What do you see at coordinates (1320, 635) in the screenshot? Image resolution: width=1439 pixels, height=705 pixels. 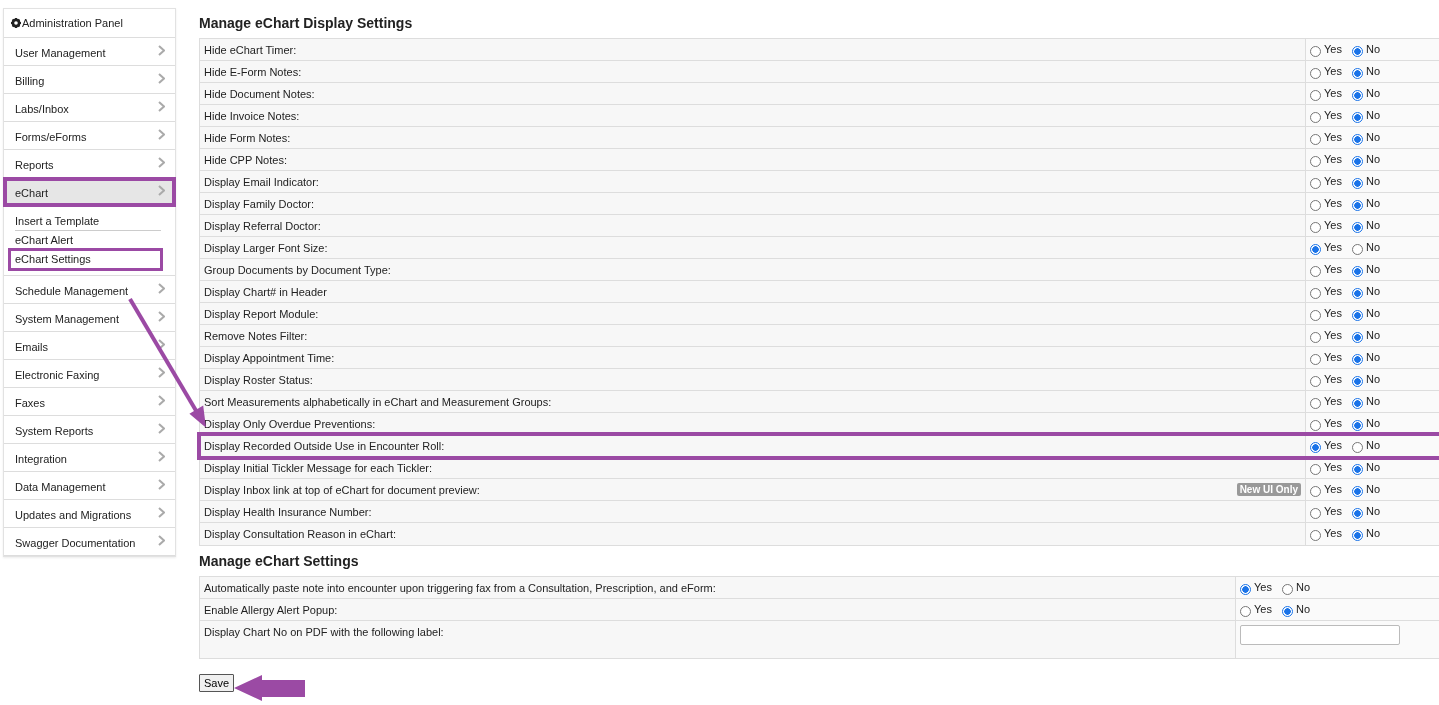 I see `label-input-field` at bounding box center [1320, 635].